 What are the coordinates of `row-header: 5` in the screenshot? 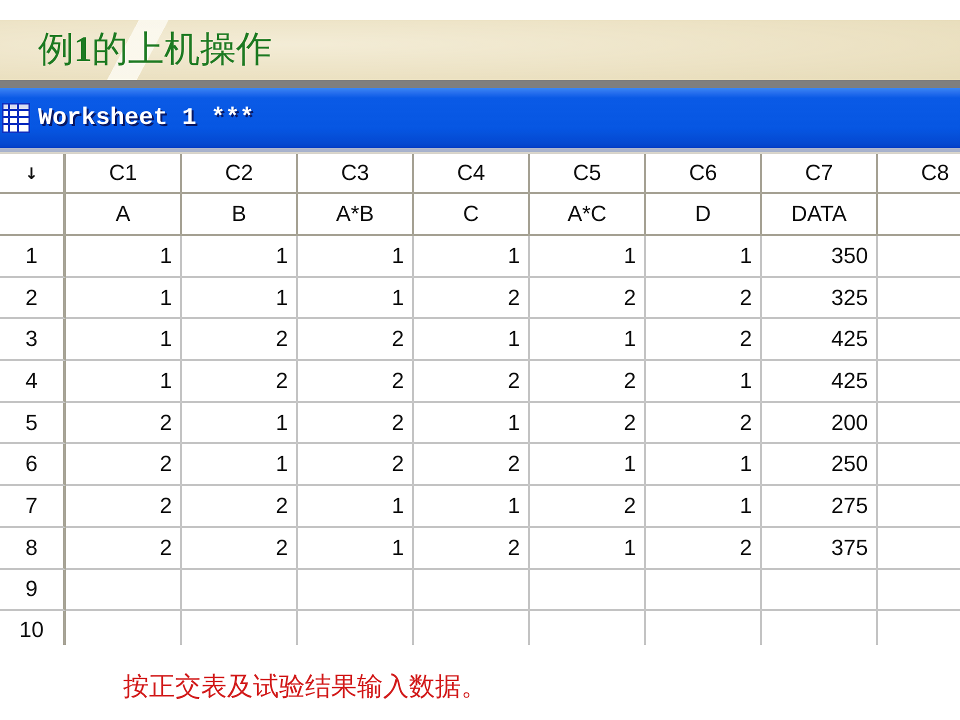 It's located at (33, 423).